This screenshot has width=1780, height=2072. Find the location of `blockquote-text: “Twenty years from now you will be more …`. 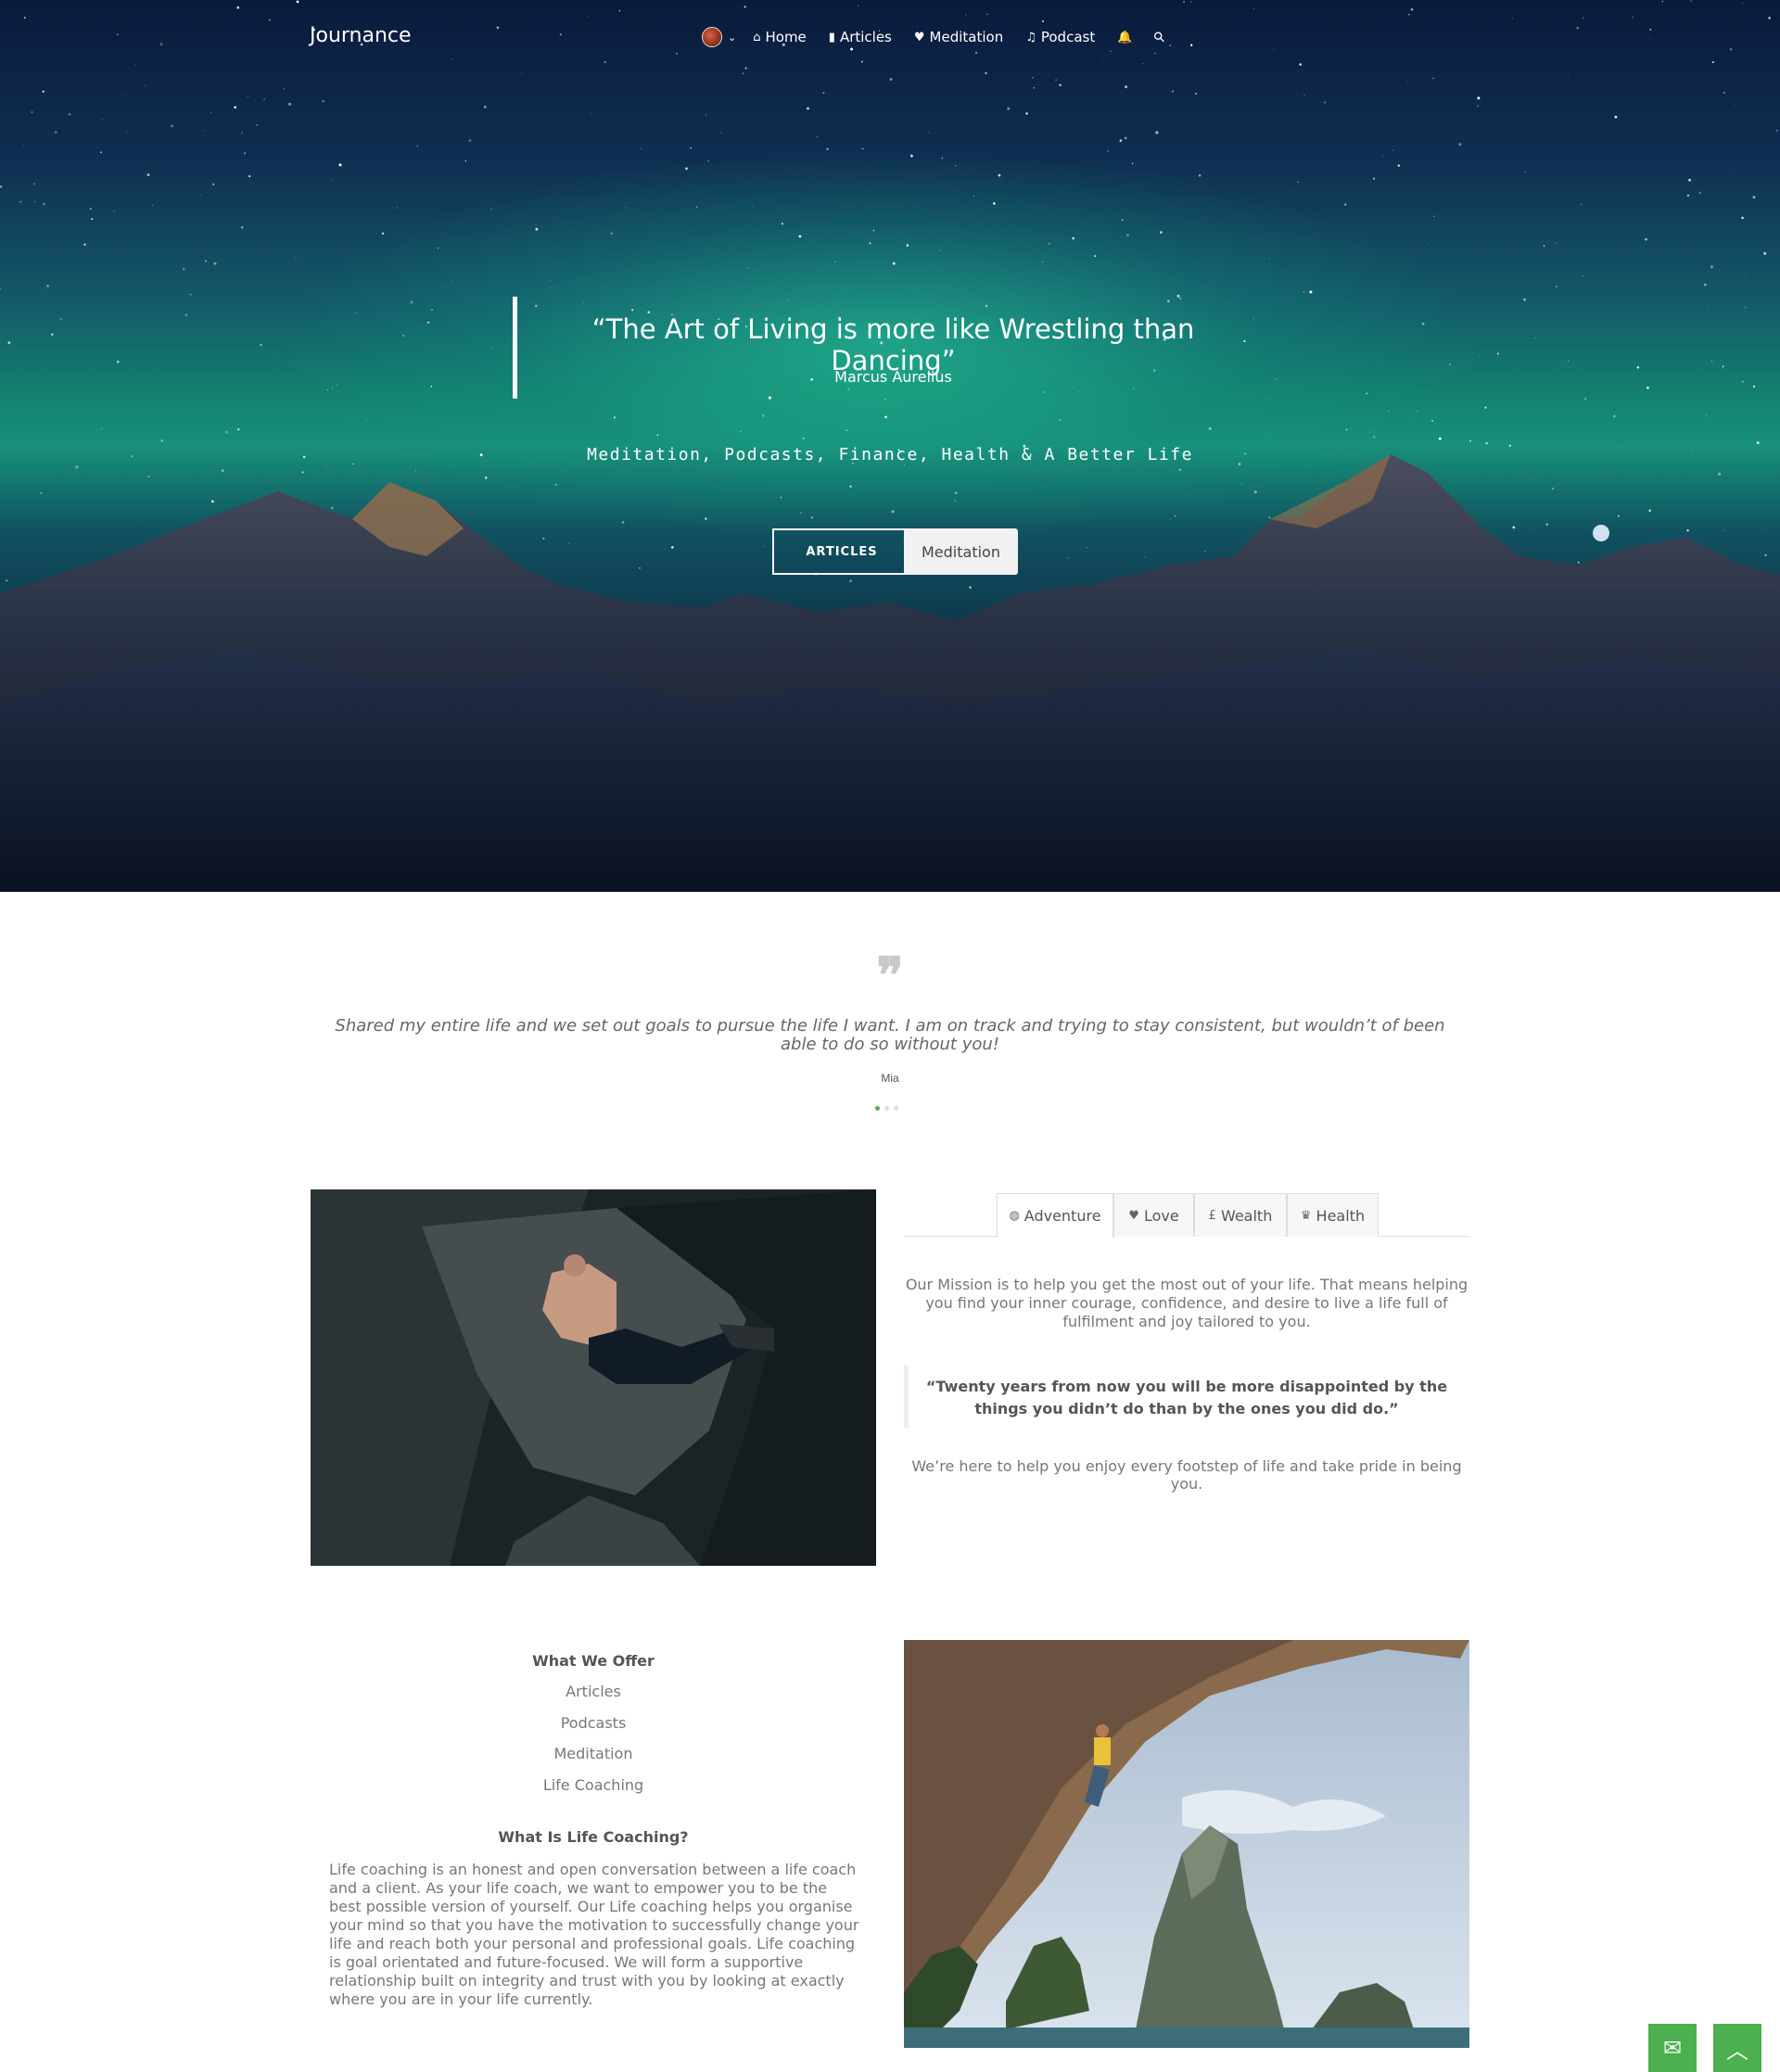

blockquote-text: “Twenty years from now you will be more … is located at coordinates (1186, 1398).